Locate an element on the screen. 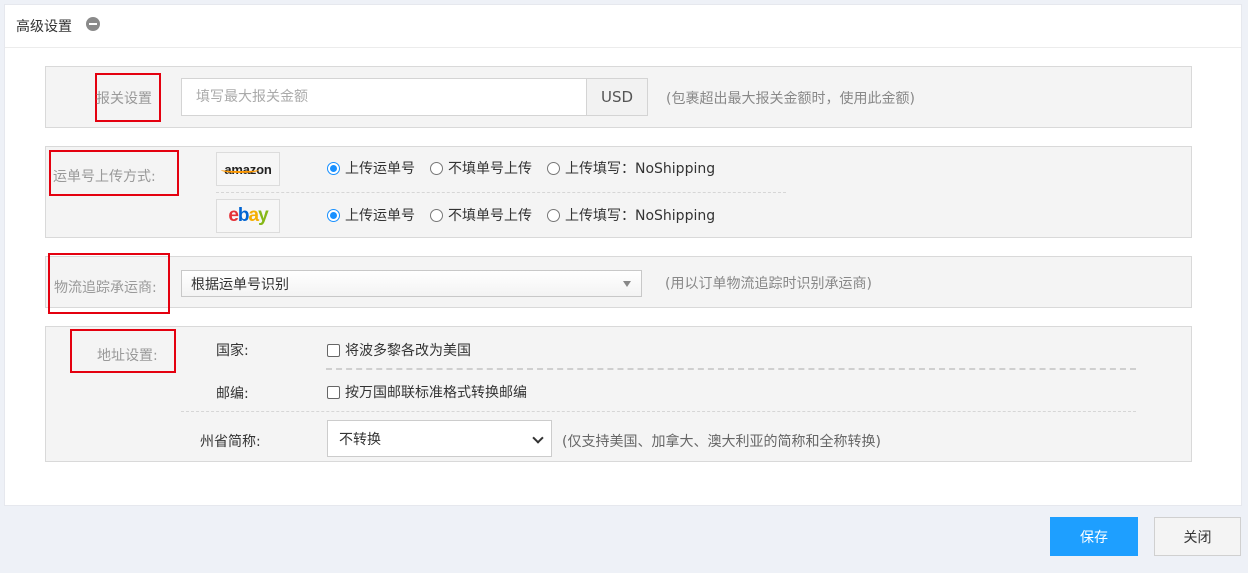  panel-title: 高级设置 is located at coordinates (44, 27).